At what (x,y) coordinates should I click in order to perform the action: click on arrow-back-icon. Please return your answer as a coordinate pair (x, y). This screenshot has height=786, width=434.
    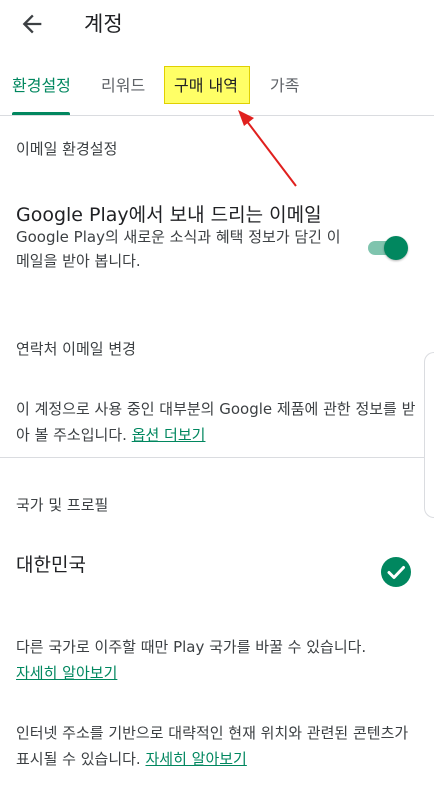
    Looking at the image, I should click on (32, 24).